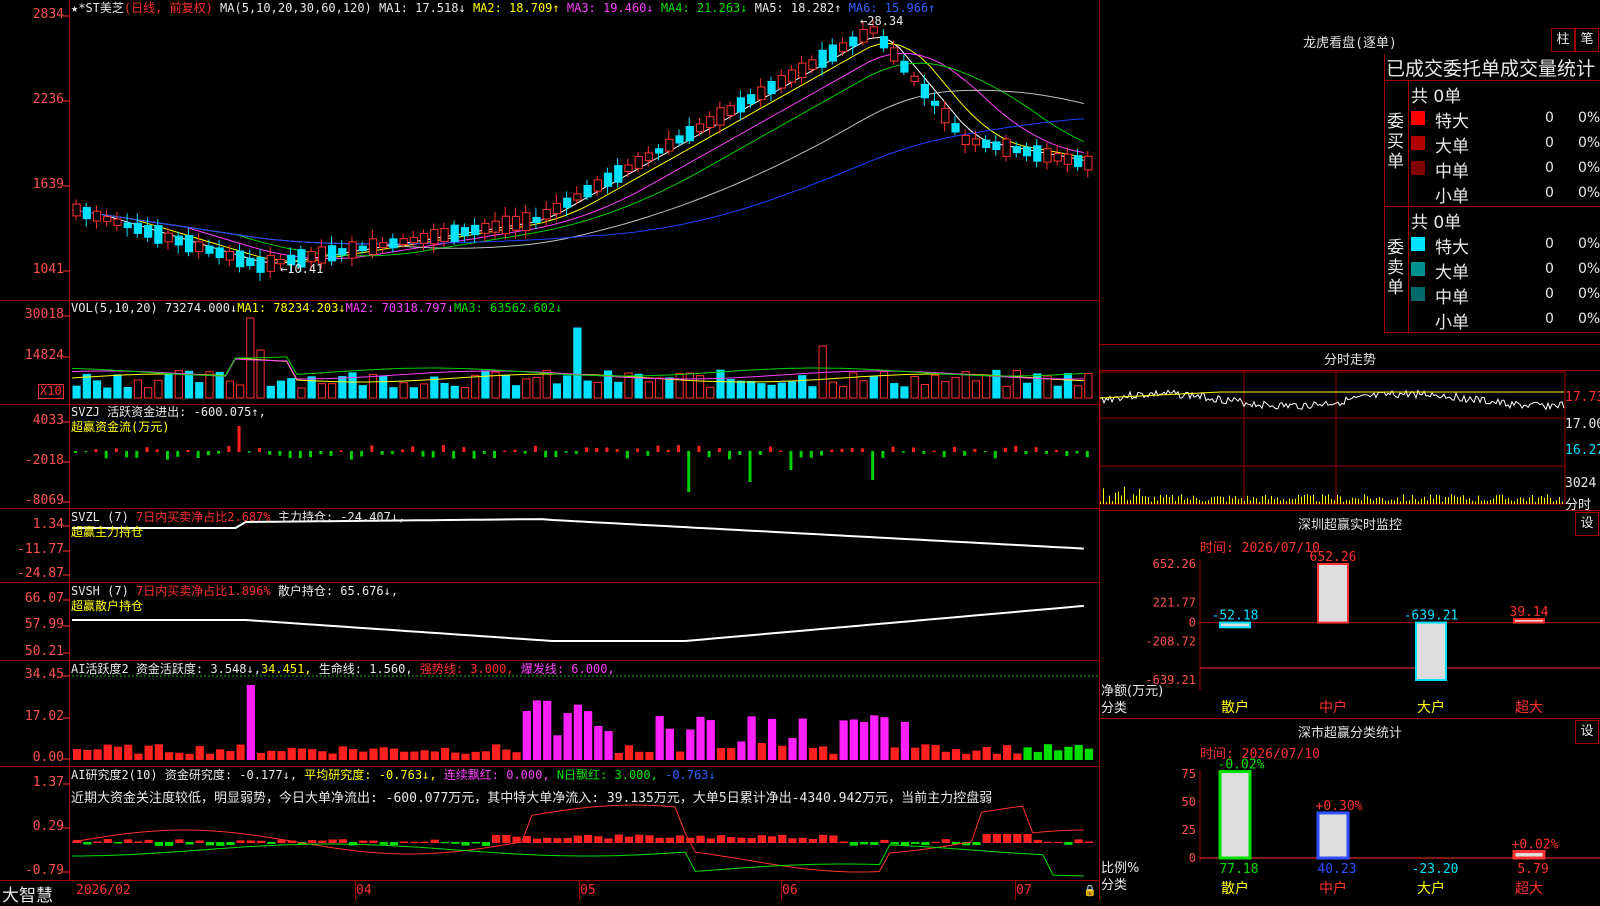 The width and height of the screenshot is (1600, 906). Describe the element at coordinates (1114, 885) in the screenshot. I see `sz-class-xlabel: 分类` at that location.